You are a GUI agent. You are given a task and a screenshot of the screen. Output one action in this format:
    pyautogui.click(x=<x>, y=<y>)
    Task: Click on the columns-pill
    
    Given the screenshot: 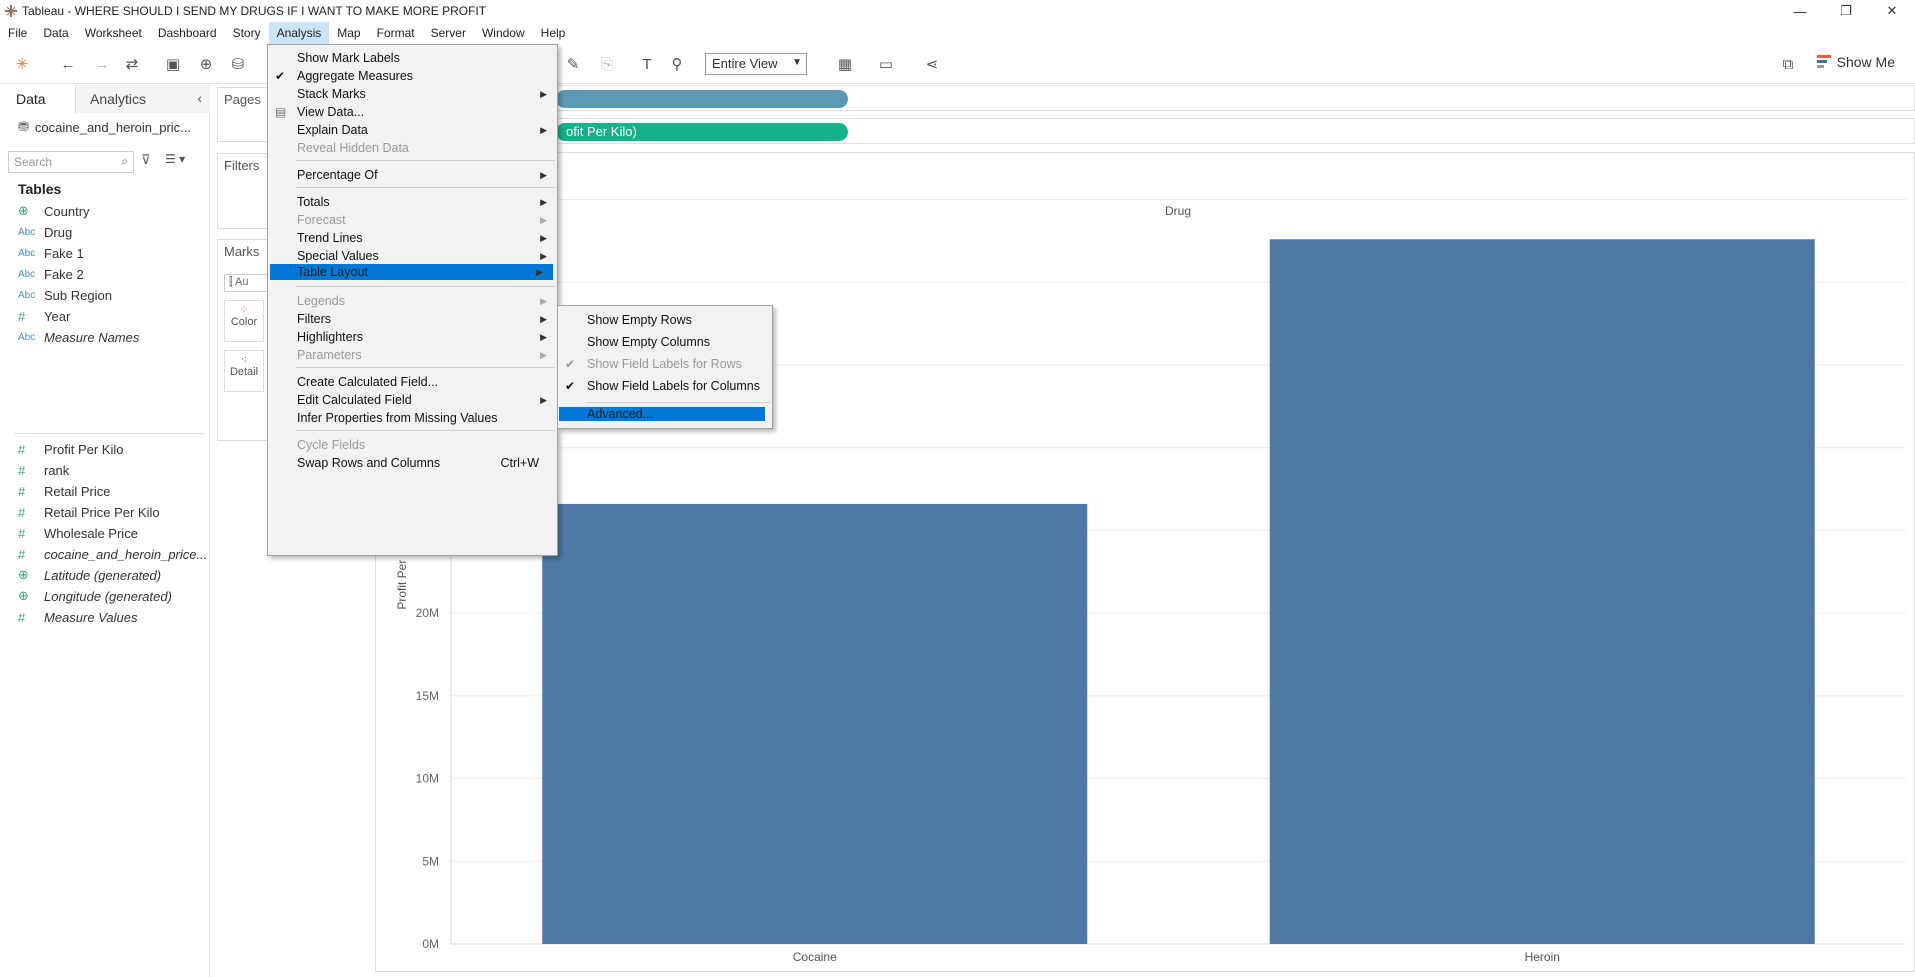 What is the action you would take?
    pyautogui.click(x=702, y=99)
    